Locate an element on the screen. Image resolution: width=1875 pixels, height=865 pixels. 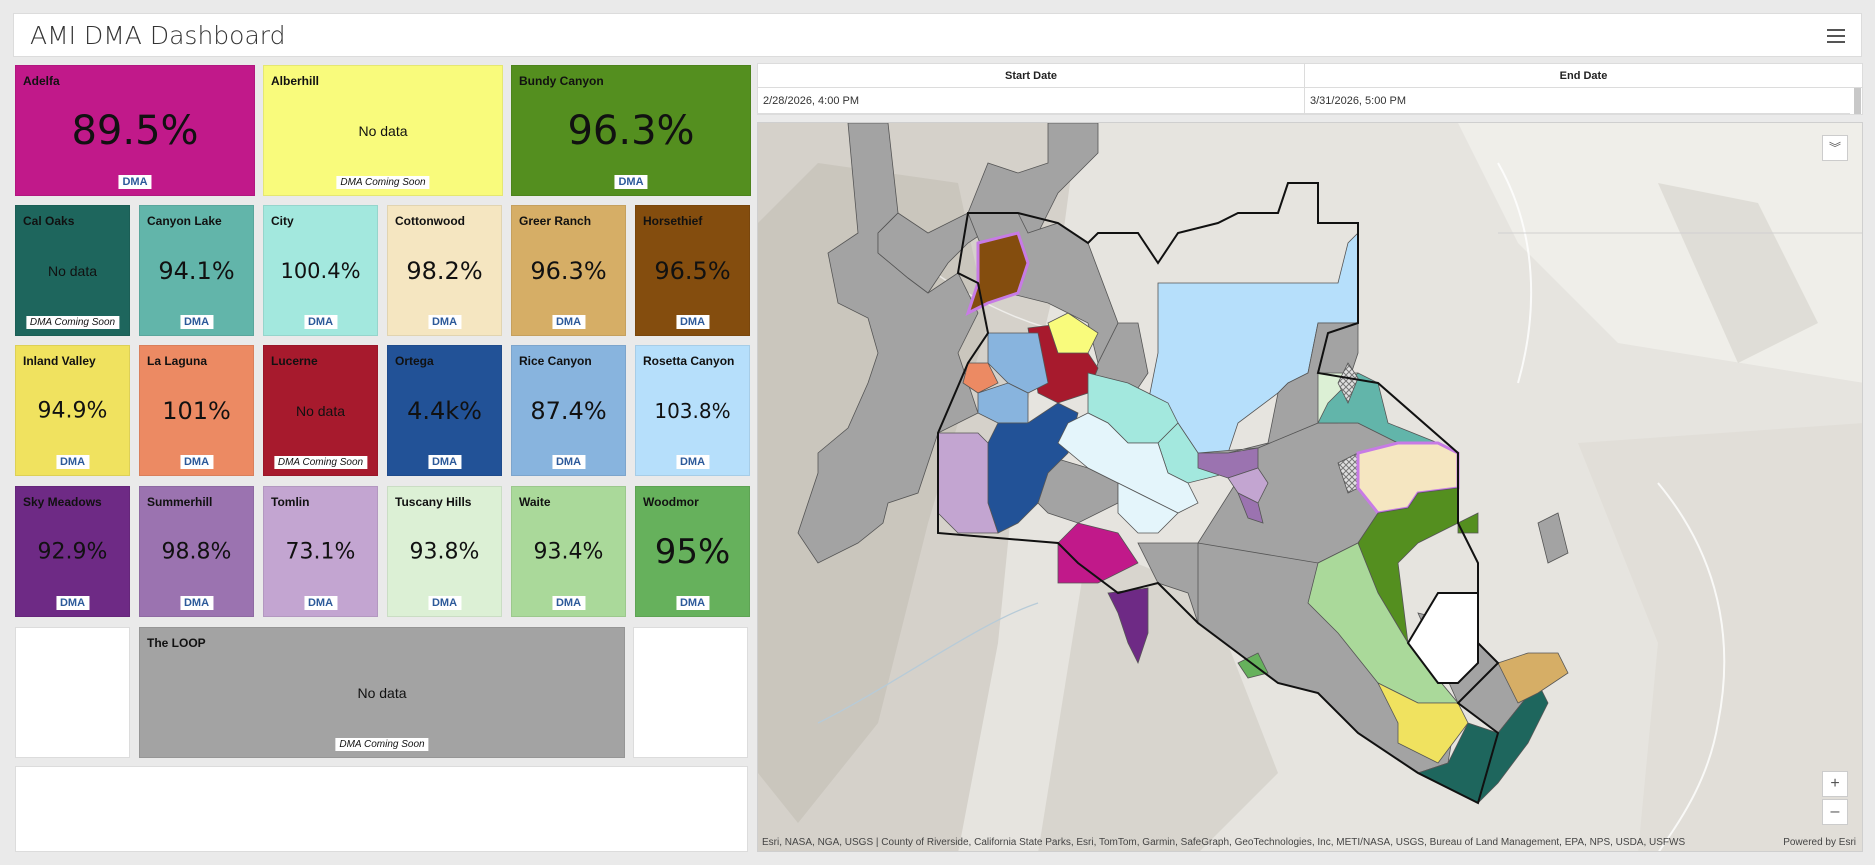
dma-tile: Greer Ranch 96.3% DMA is located at coordinates (568, 270).